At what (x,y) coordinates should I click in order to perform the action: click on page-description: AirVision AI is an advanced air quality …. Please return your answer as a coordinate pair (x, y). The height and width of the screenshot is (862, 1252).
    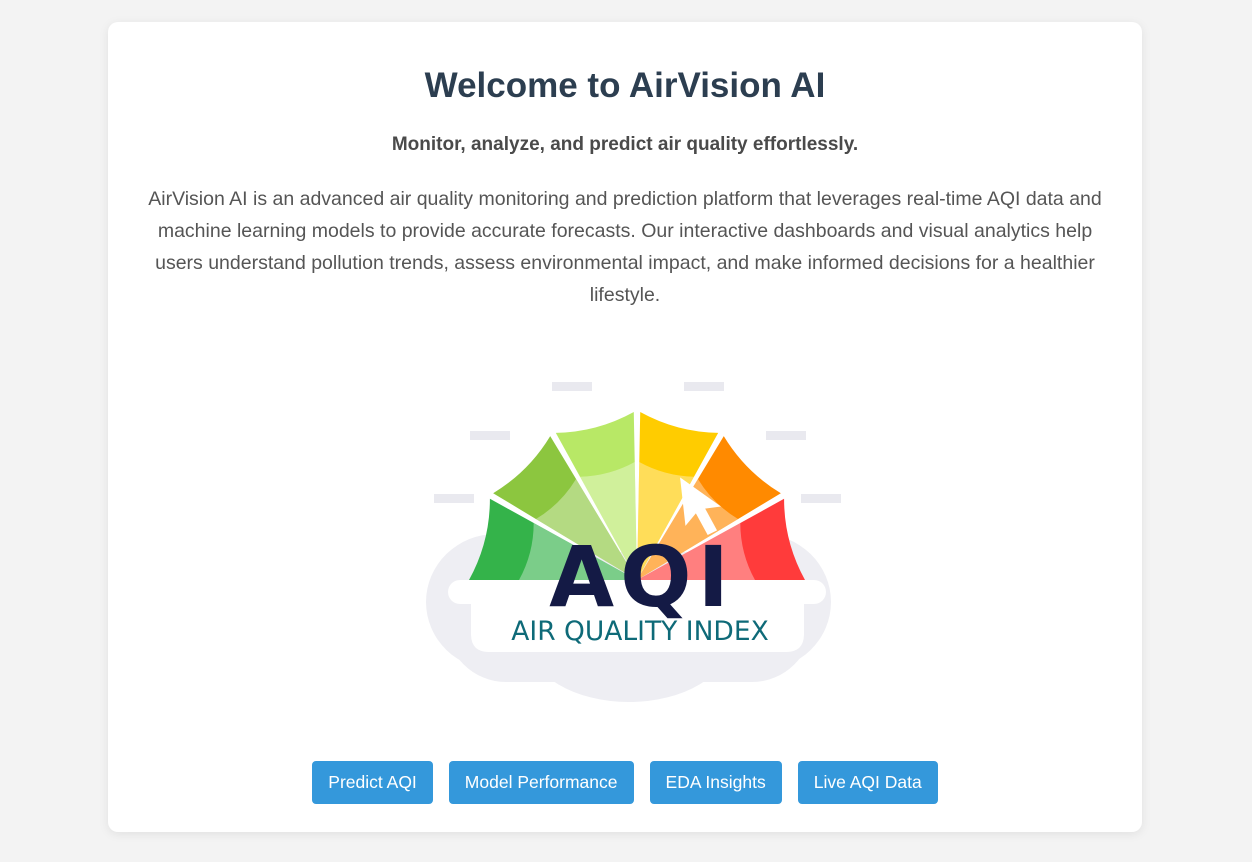
    Looking at the image, I should click on (625, 247).